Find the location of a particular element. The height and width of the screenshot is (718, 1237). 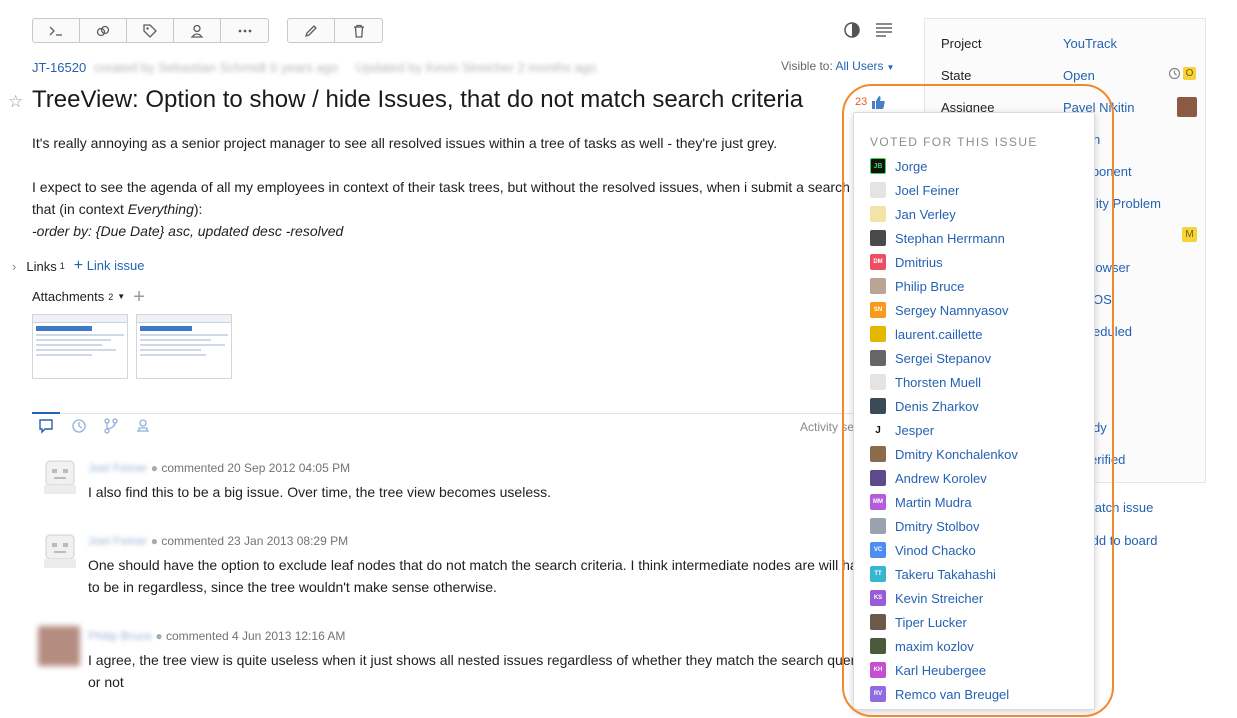

work-items-icon is located at coordinates (143, 426).